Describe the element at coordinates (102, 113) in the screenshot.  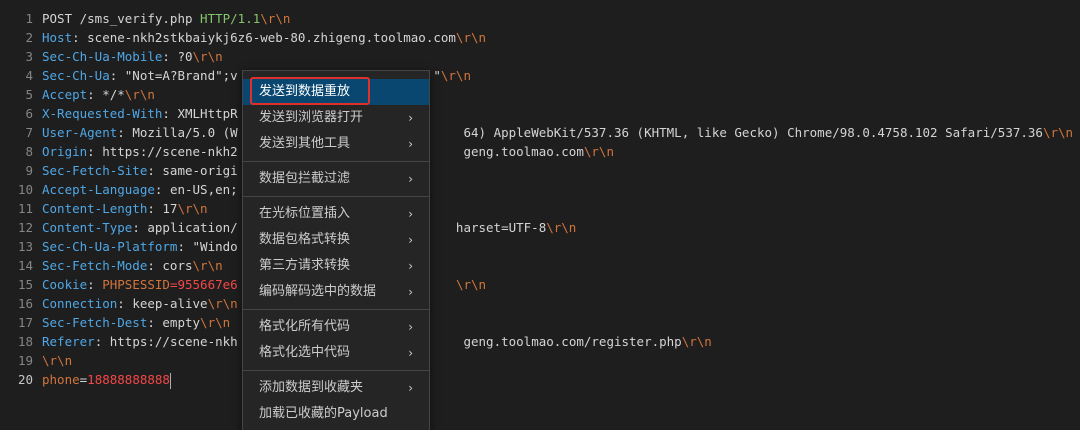
I see `code-token: X-Requested-With` at that location.